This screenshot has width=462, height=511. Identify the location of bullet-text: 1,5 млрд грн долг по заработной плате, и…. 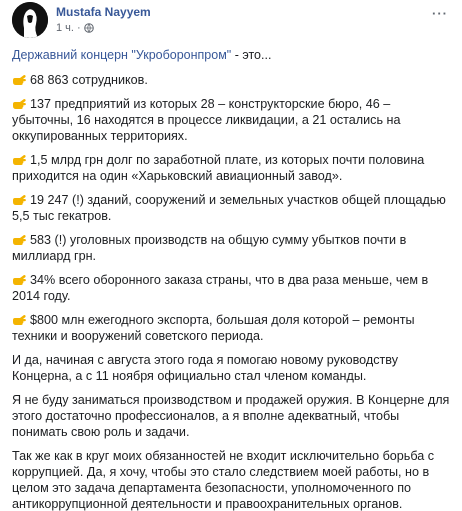
(218, 168).